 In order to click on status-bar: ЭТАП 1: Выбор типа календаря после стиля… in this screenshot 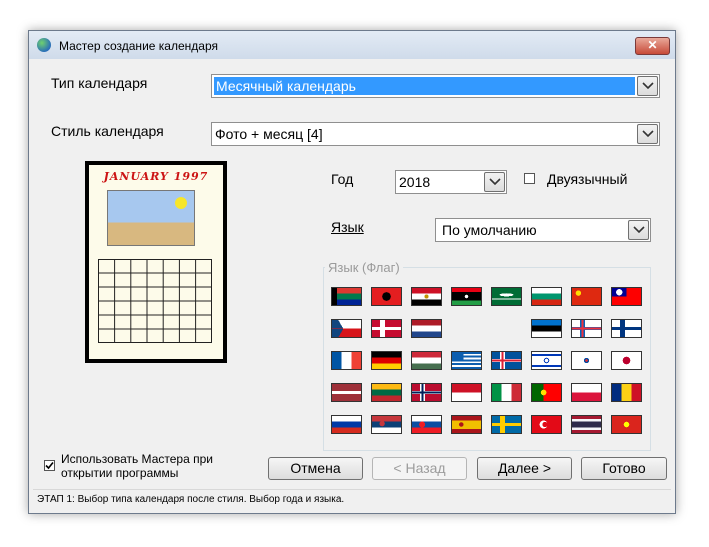, I will do `click(352, 499)`.